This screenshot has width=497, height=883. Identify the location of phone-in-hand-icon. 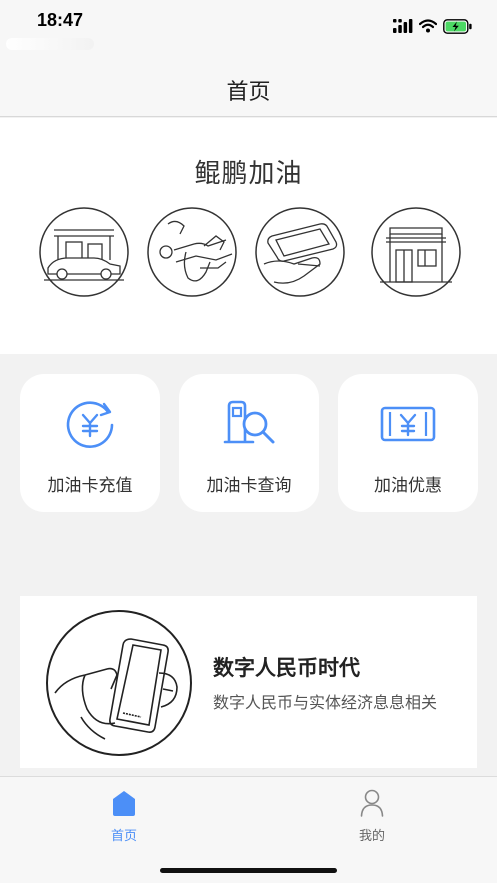
(300, 252).